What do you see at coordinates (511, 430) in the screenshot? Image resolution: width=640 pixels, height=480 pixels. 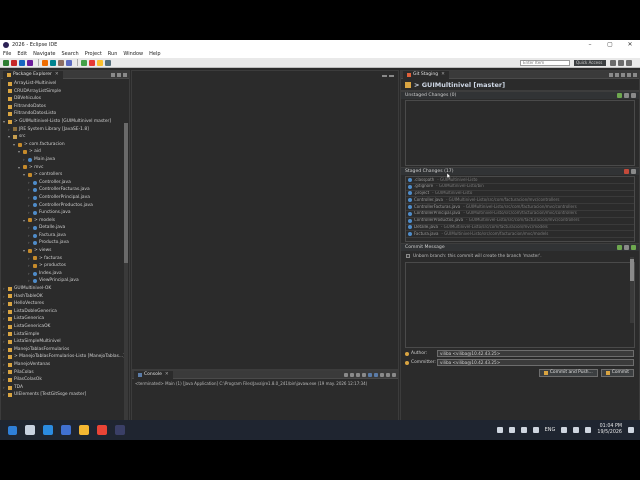 I see `cloud-icon` at bounding box center [511, 430].